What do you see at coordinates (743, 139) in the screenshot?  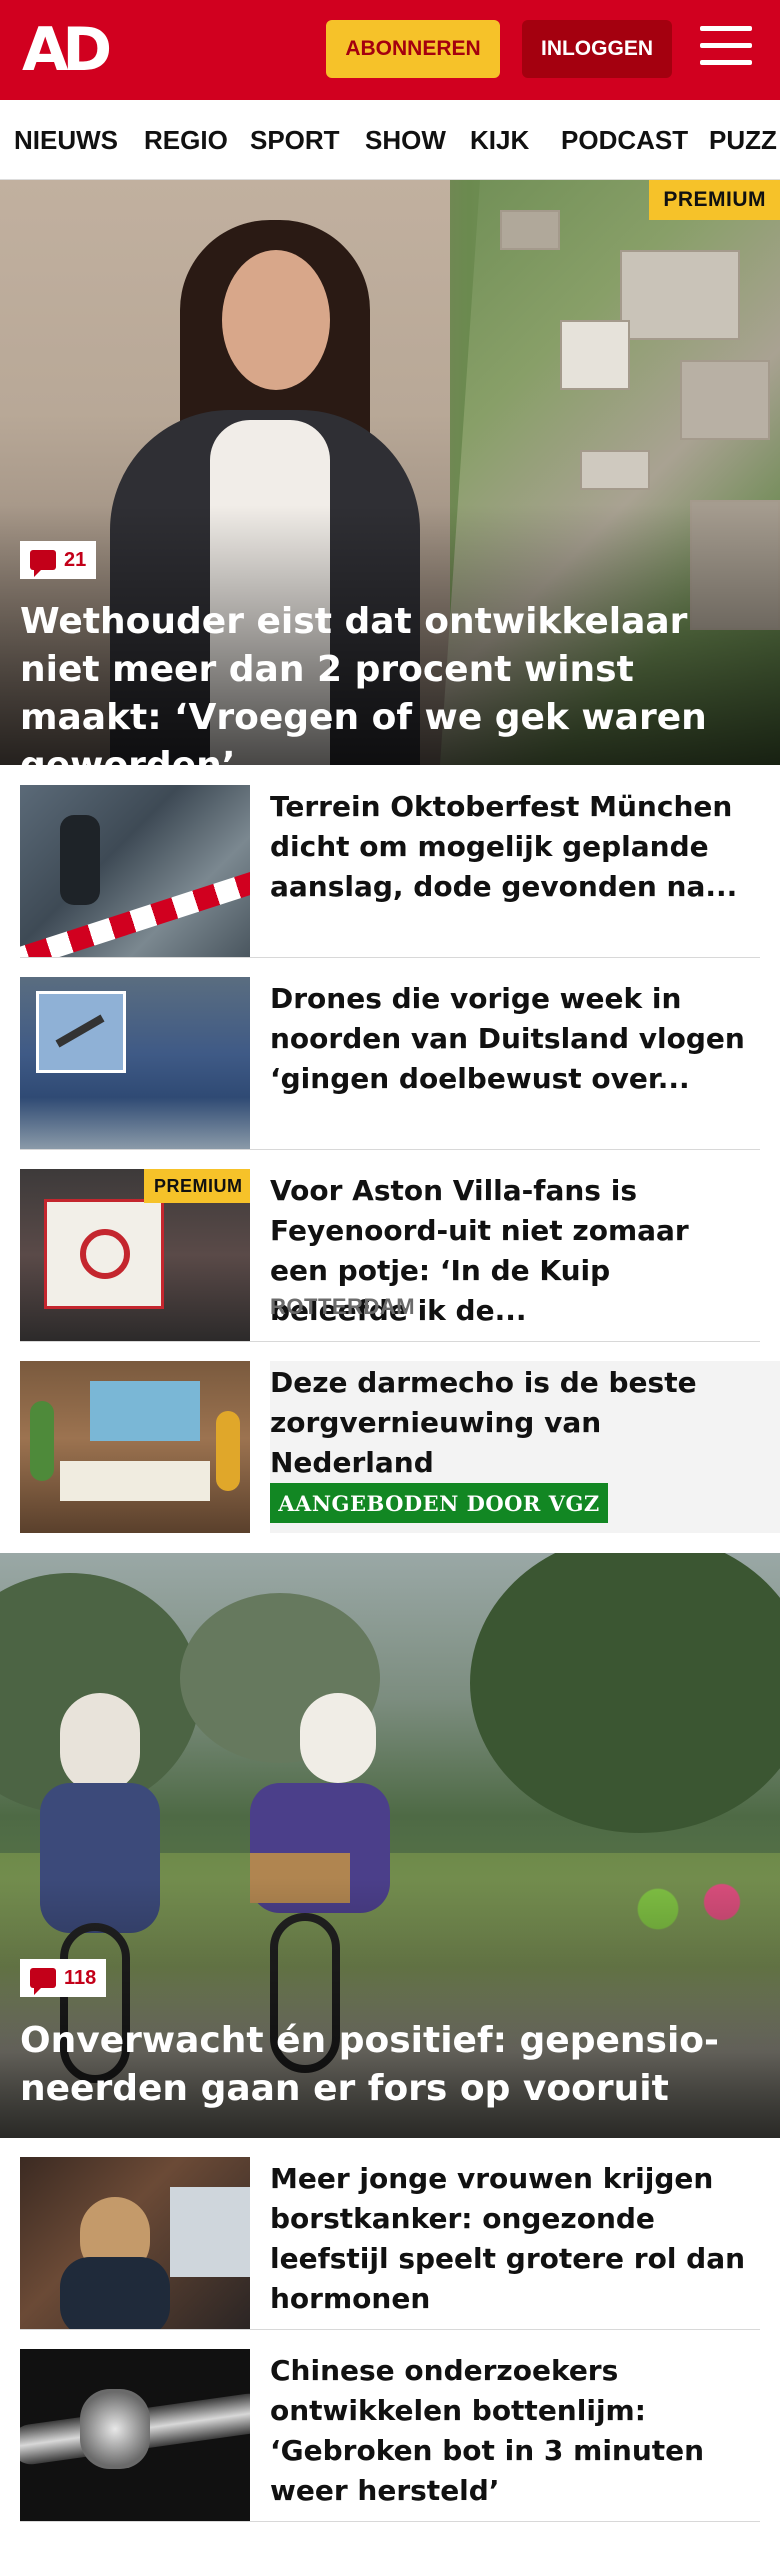 I see `nav-item-puzzels: PUZZ` at bounding box center [743, 139].